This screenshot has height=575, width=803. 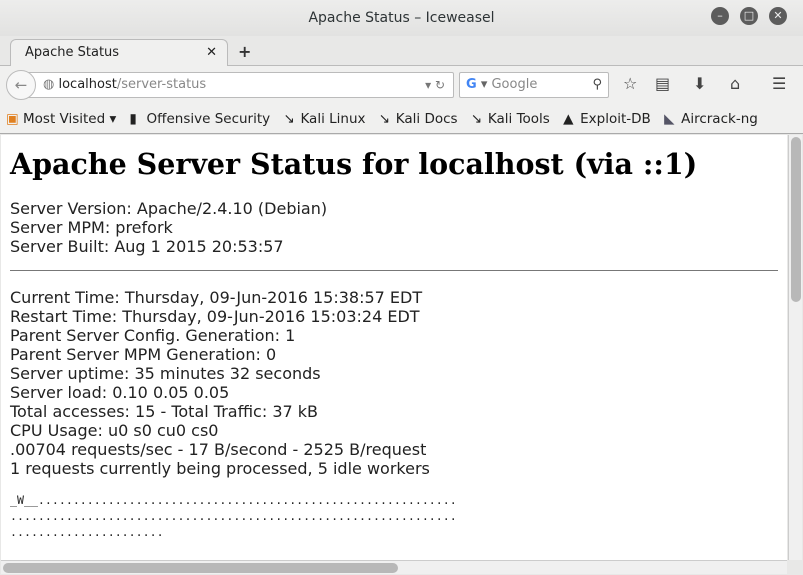 I want to click on server-built: Server Built: Aug 1 2015 20:53:57, so click(x=147, y=246).